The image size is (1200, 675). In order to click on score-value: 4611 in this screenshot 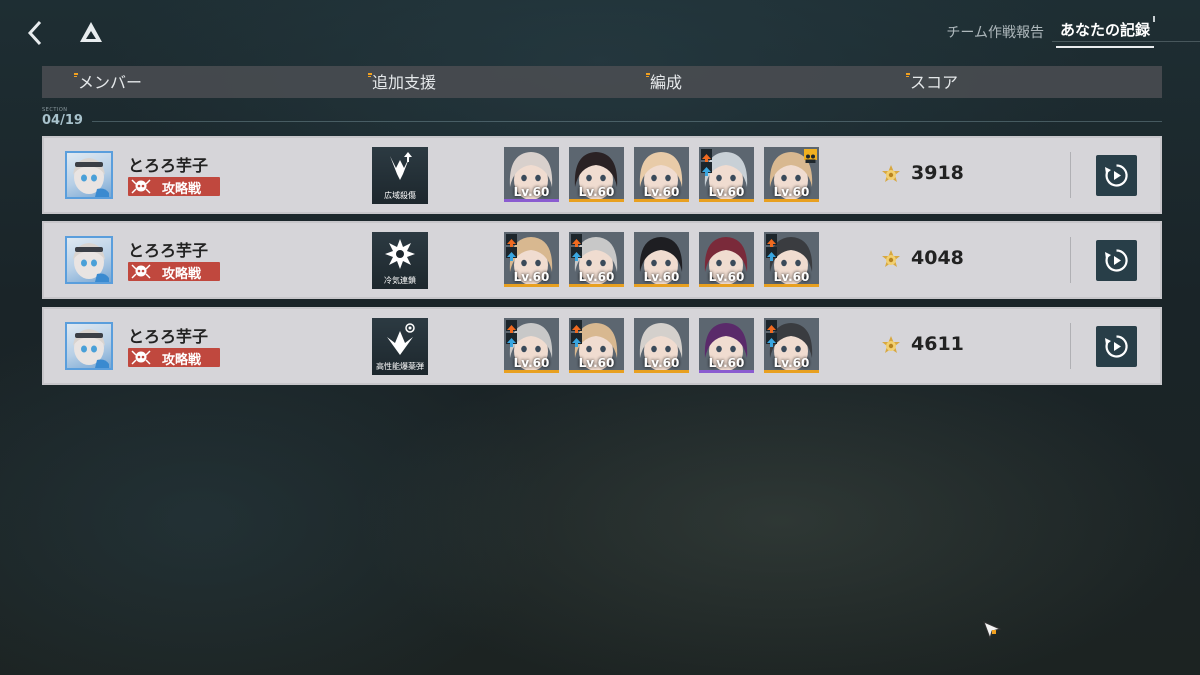, I will do `click(937, 344)`.